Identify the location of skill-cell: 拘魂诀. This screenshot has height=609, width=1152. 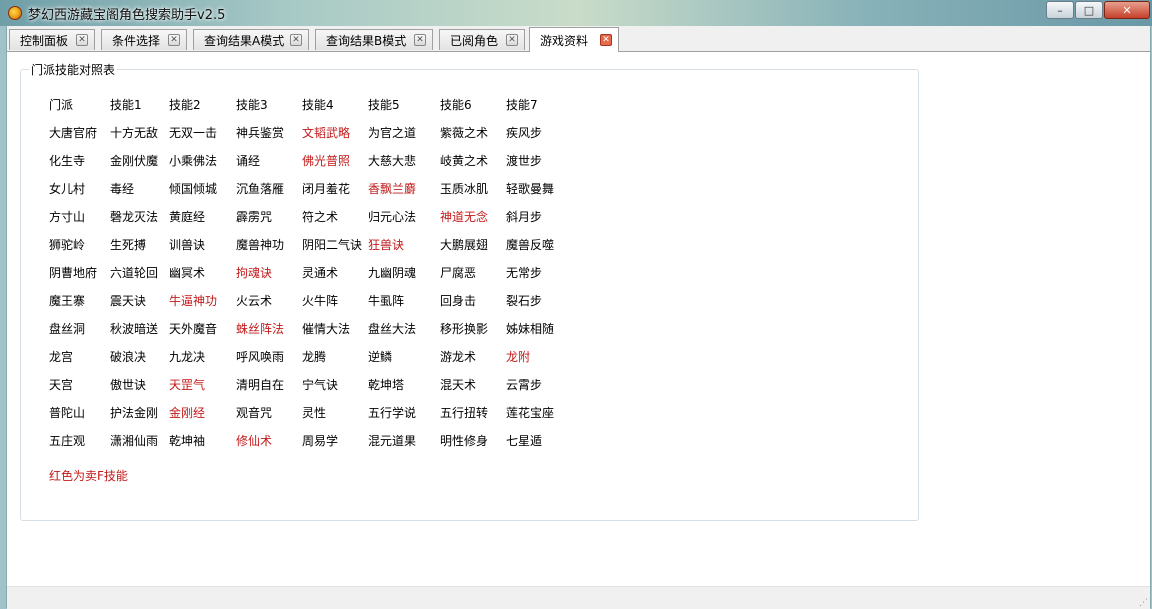
(254, 273).